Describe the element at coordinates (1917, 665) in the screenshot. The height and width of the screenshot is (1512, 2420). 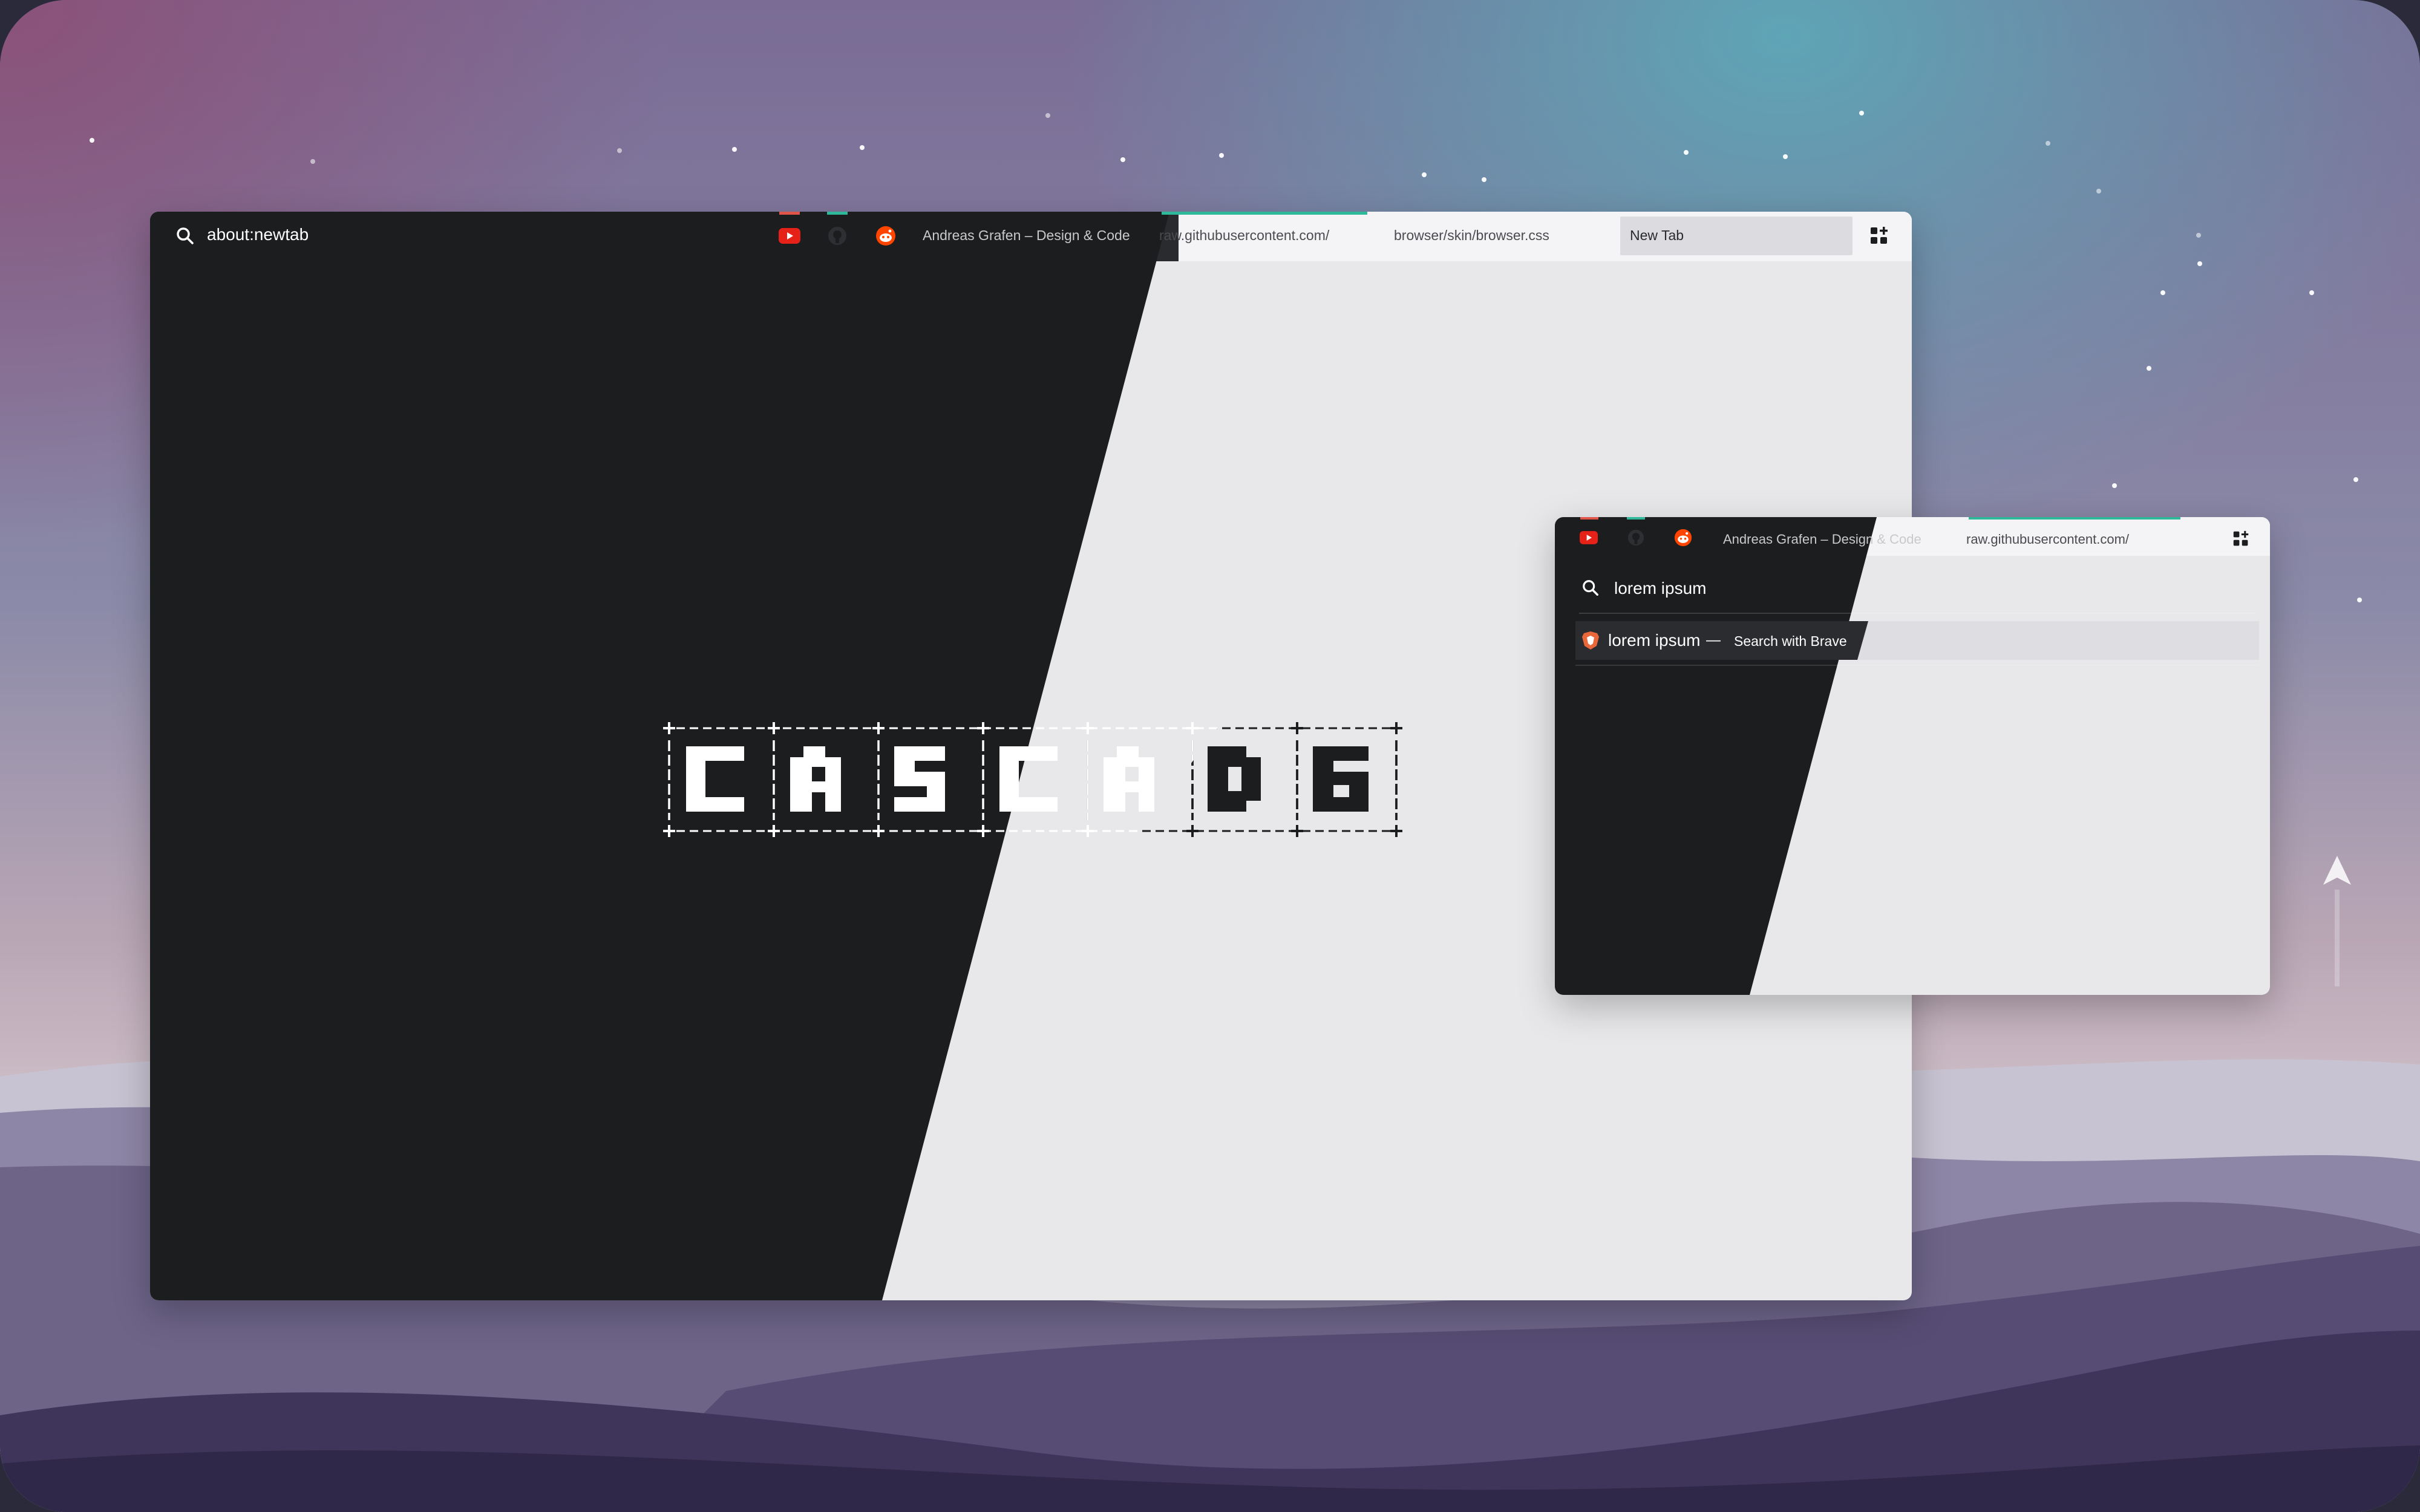
I see `suggestion-divider` at that location.